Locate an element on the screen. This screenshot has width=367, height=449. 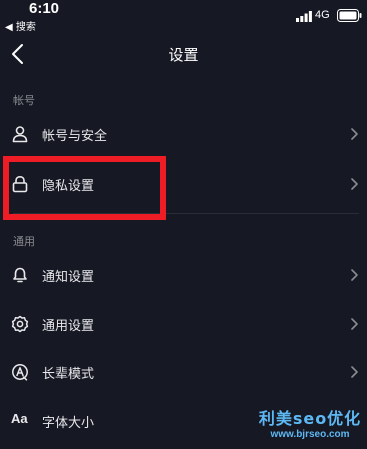
section-header-account: 帐号 is located at coordinates (24, 100).